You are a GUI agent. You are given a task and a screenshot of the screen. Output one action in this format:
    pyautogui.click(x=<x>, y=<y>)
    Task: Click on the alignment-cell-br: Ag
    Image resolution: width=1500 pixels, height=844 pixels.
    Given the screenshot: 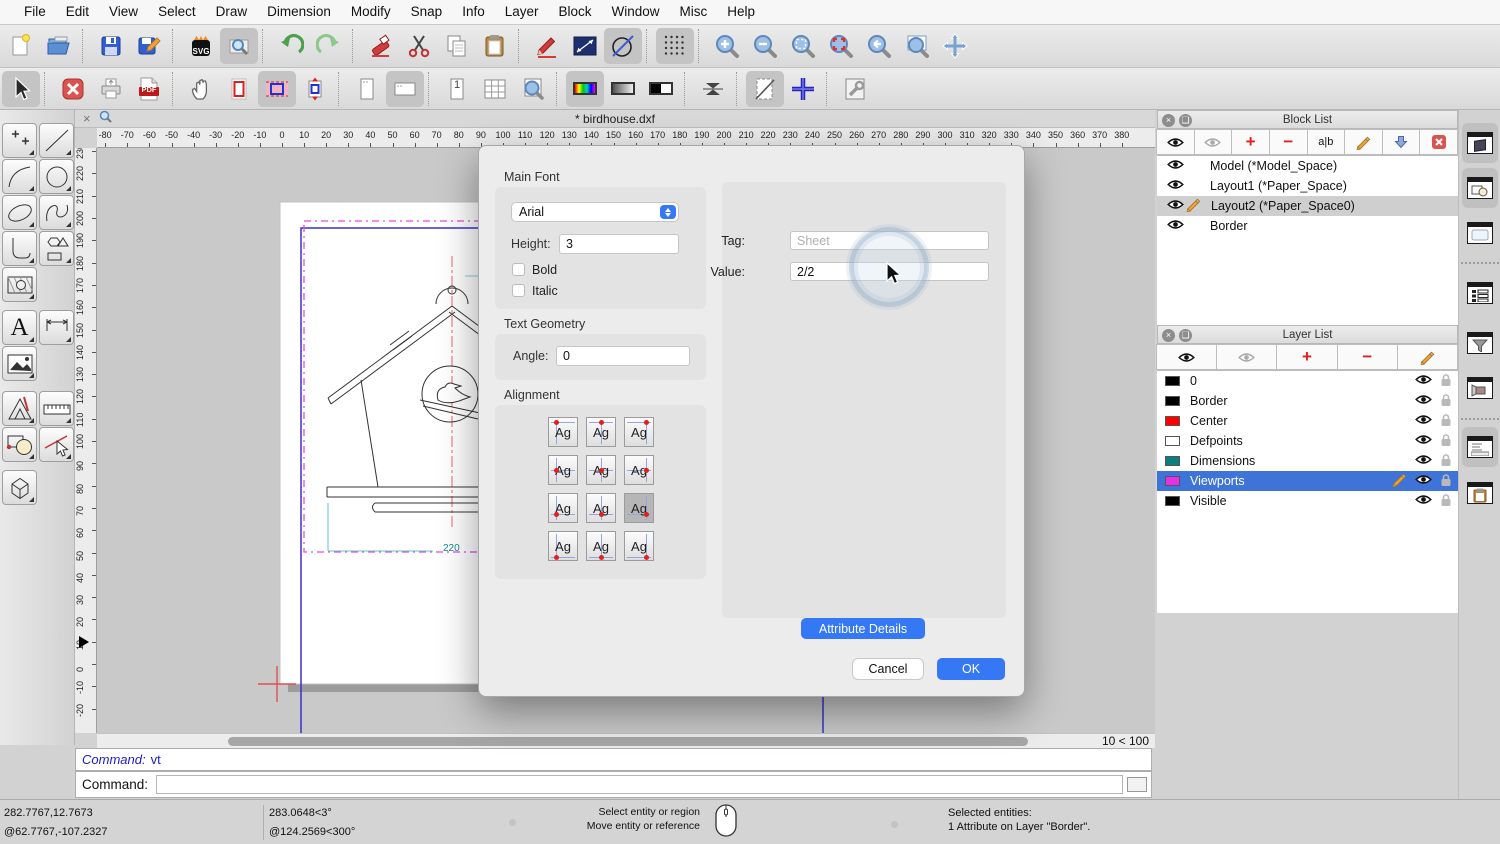 What is the action you would take?
    pyautogui.click(x=639, y=508)
    